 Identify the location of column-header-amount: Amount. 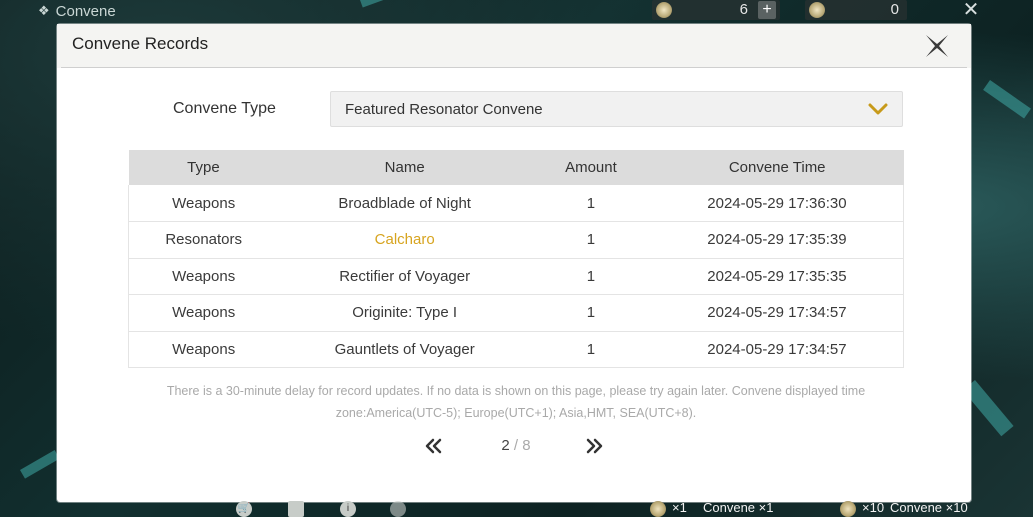
(590, 167).